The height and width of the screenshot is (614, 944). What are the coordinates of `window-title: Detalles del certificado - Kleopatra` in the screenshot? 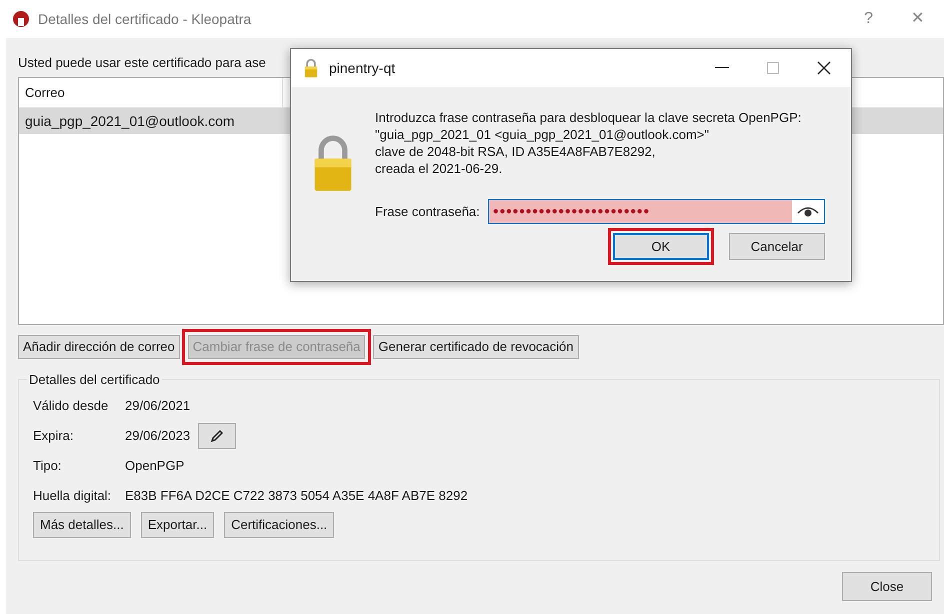 It's located at (145, 19).